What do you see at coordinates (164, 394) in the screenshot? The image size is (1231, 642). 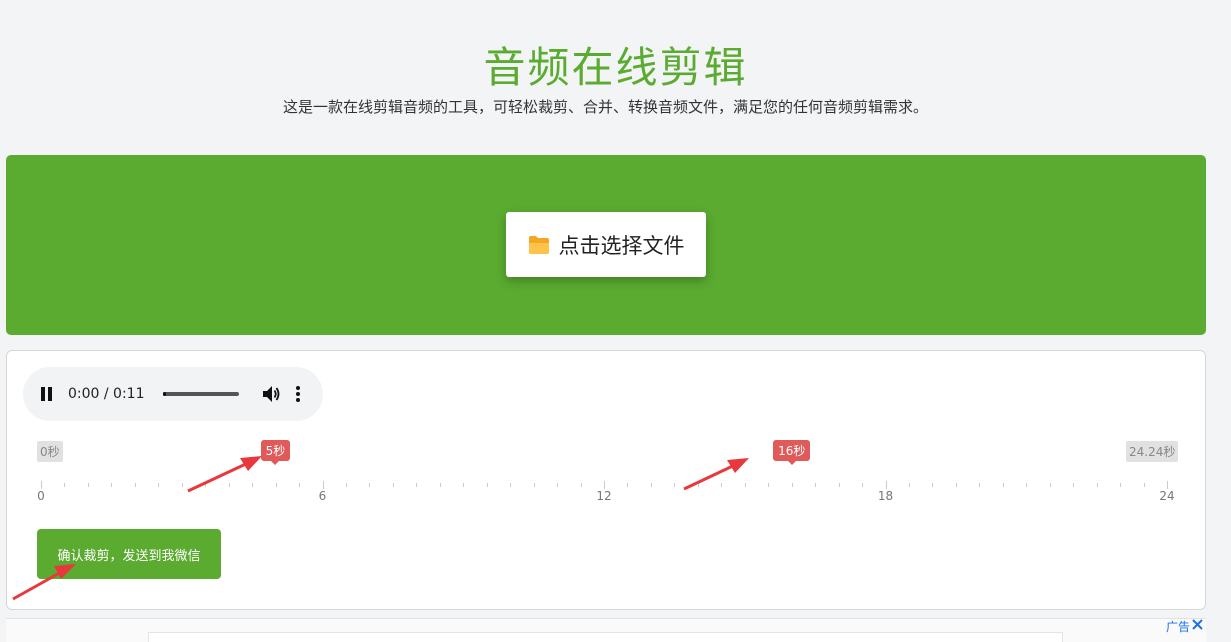 I see `seek-progress` at bounding box center [164, 394].